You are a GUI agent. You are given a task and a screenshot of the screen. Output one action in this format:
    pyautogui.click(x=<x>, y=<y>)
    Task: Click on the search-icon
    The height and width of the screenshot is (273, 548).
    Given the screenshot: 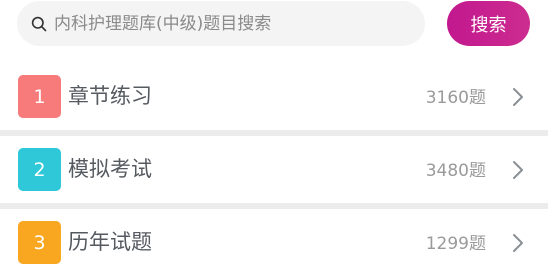 What is the action you would take?
    pyautogui.click(x=39, y=24)
    